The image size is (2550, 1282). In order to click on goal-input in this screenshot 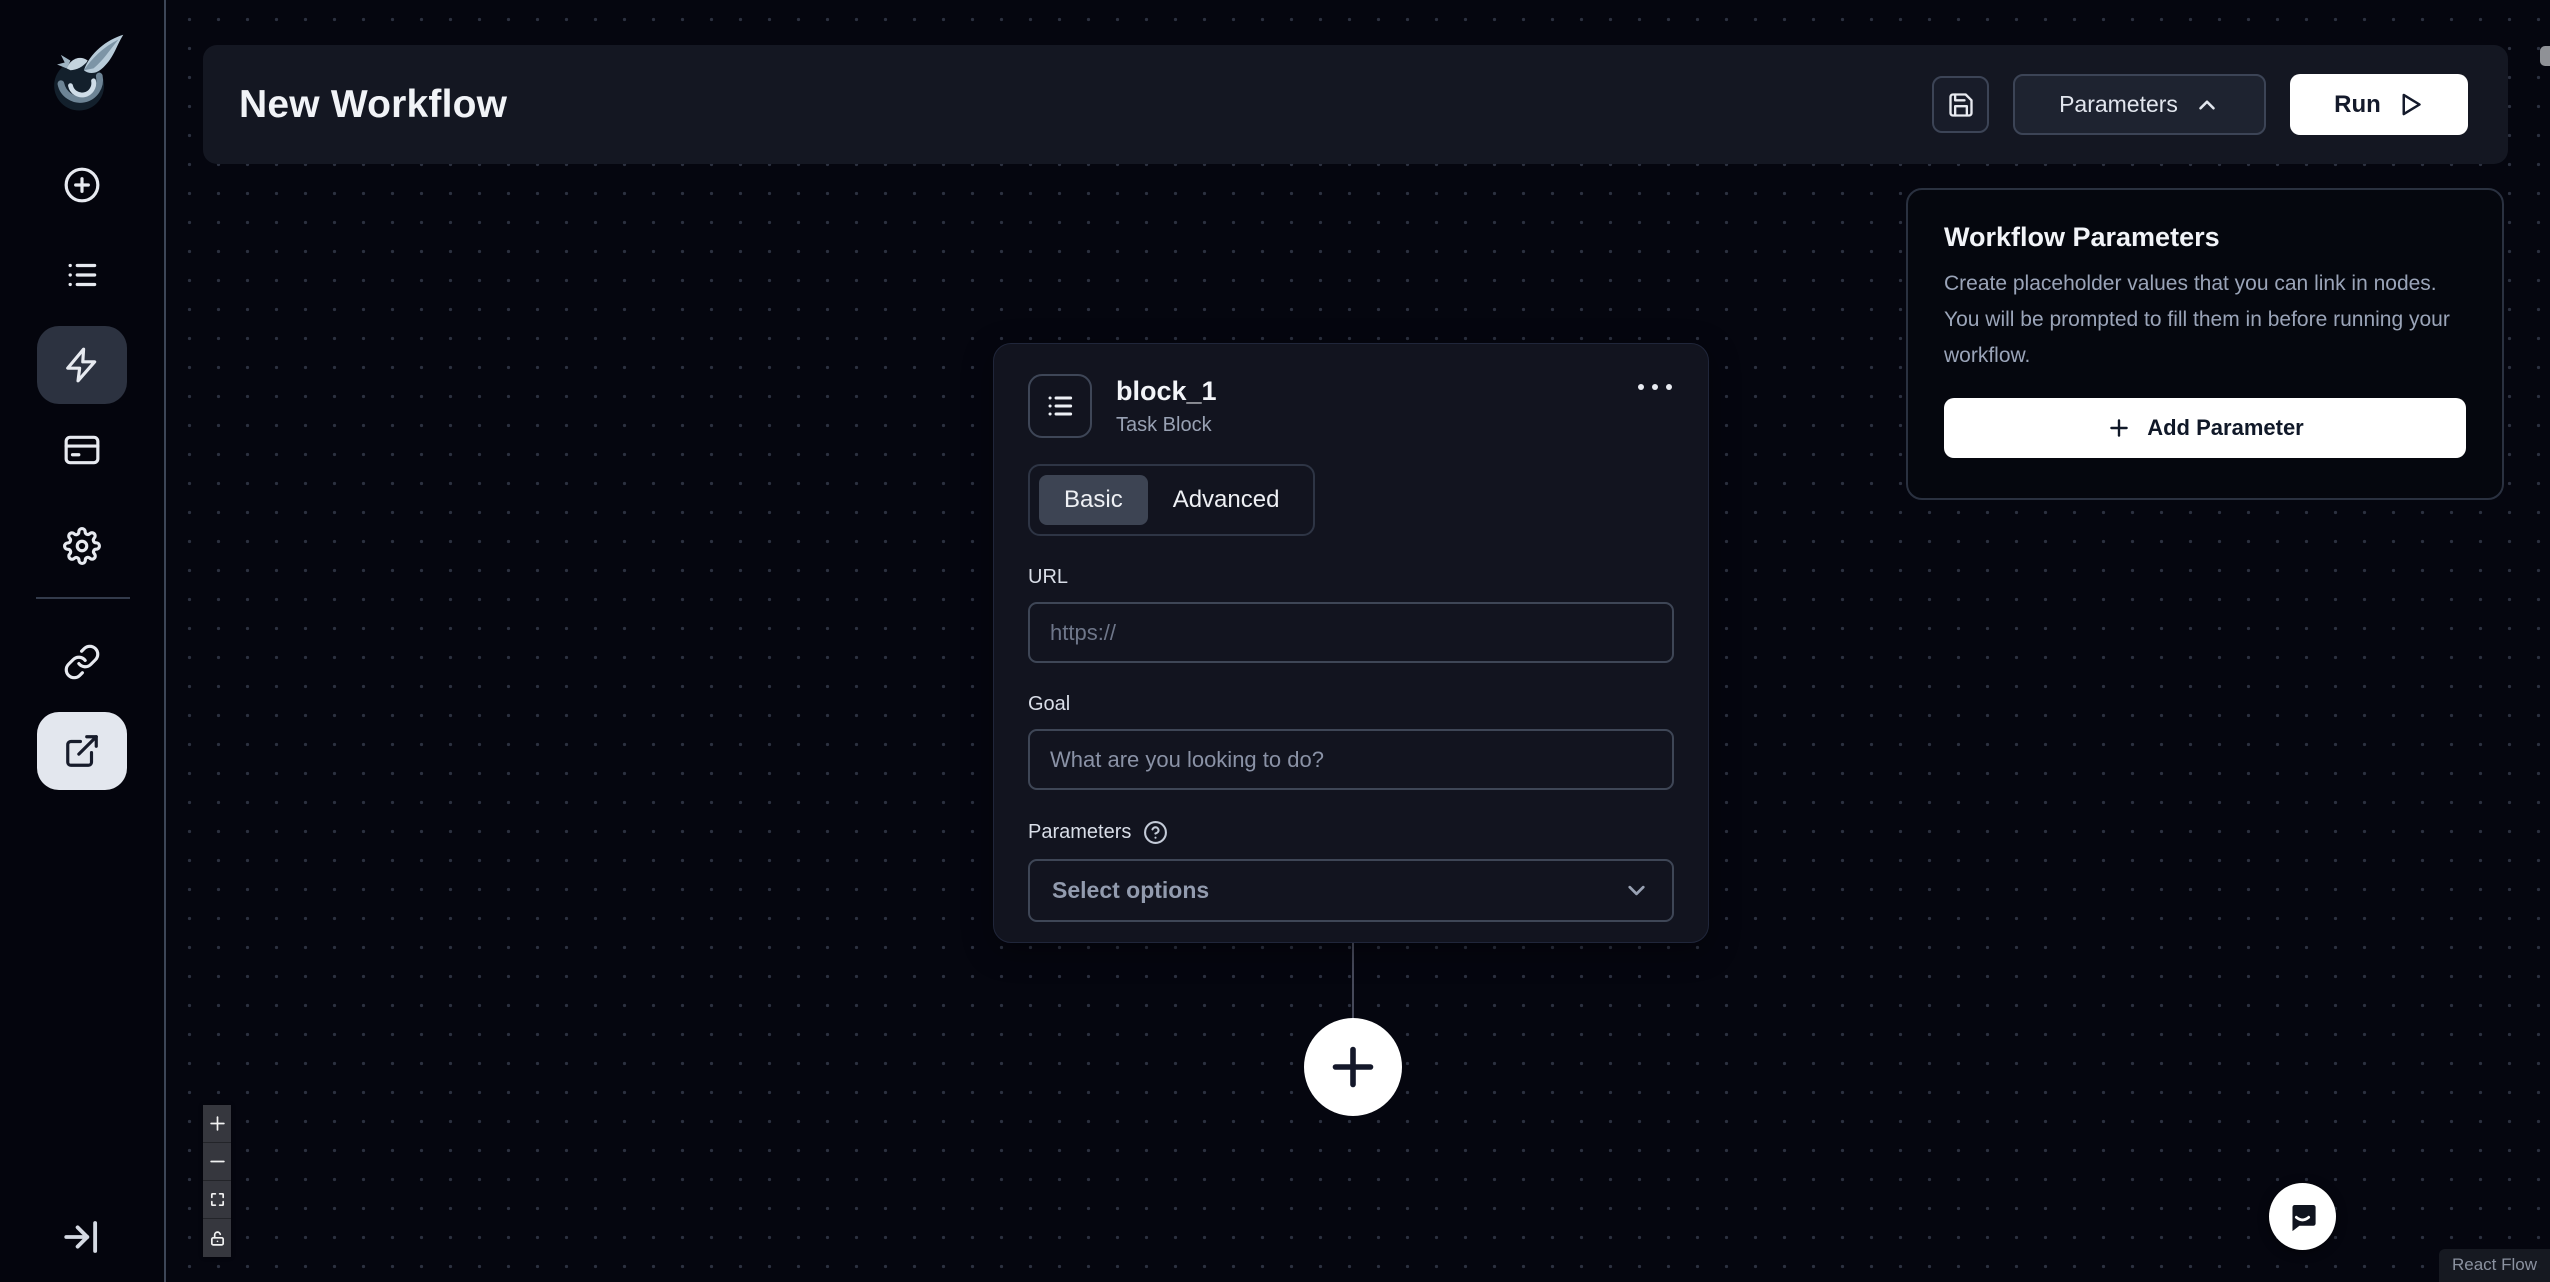, I will do `click(1351, 759)`.